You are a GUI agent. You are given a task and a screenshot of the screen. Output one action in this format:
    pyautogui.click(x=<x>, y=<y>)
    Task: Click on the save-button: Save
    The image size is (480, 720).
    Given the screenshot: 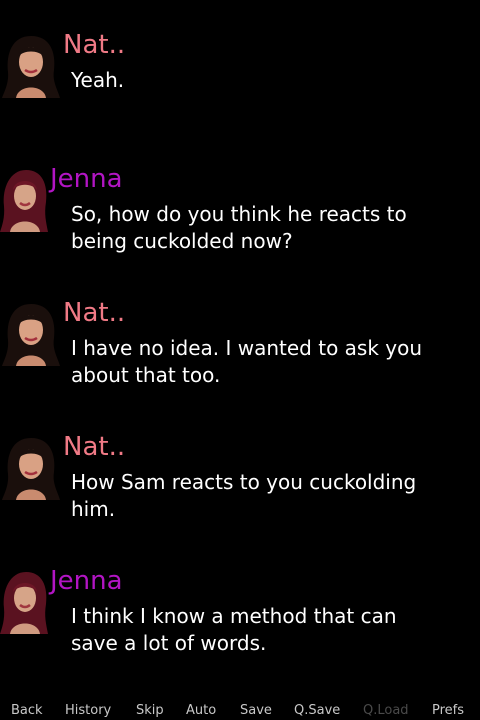 What is the action you would take?
    pyautogui.click(x=256, y=711)
    